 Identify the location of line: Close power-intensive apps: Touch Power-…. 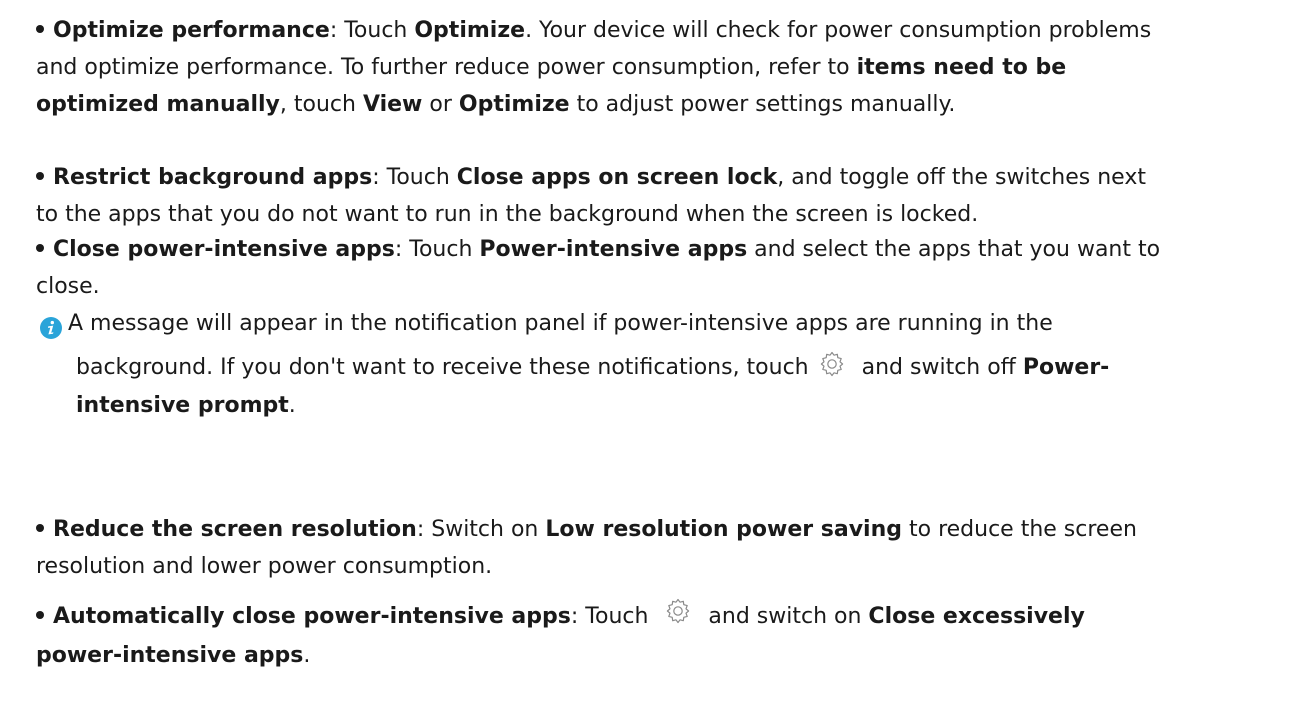
(666, 249).